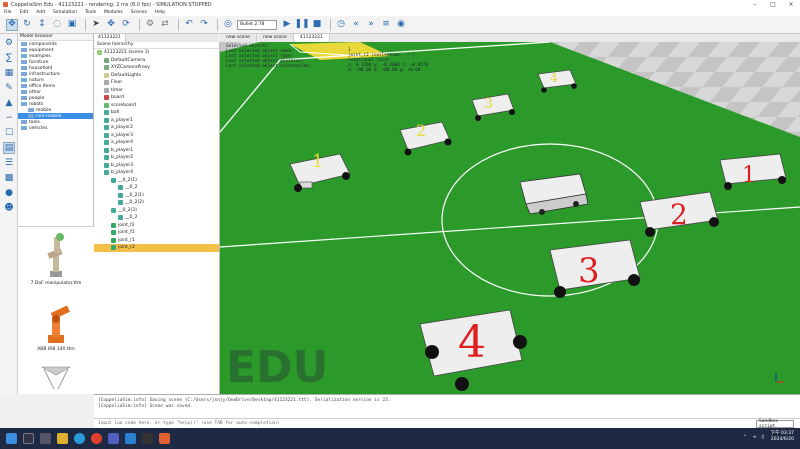  I want to click on scene-object-item: DefaultLights, so click(156, 76).